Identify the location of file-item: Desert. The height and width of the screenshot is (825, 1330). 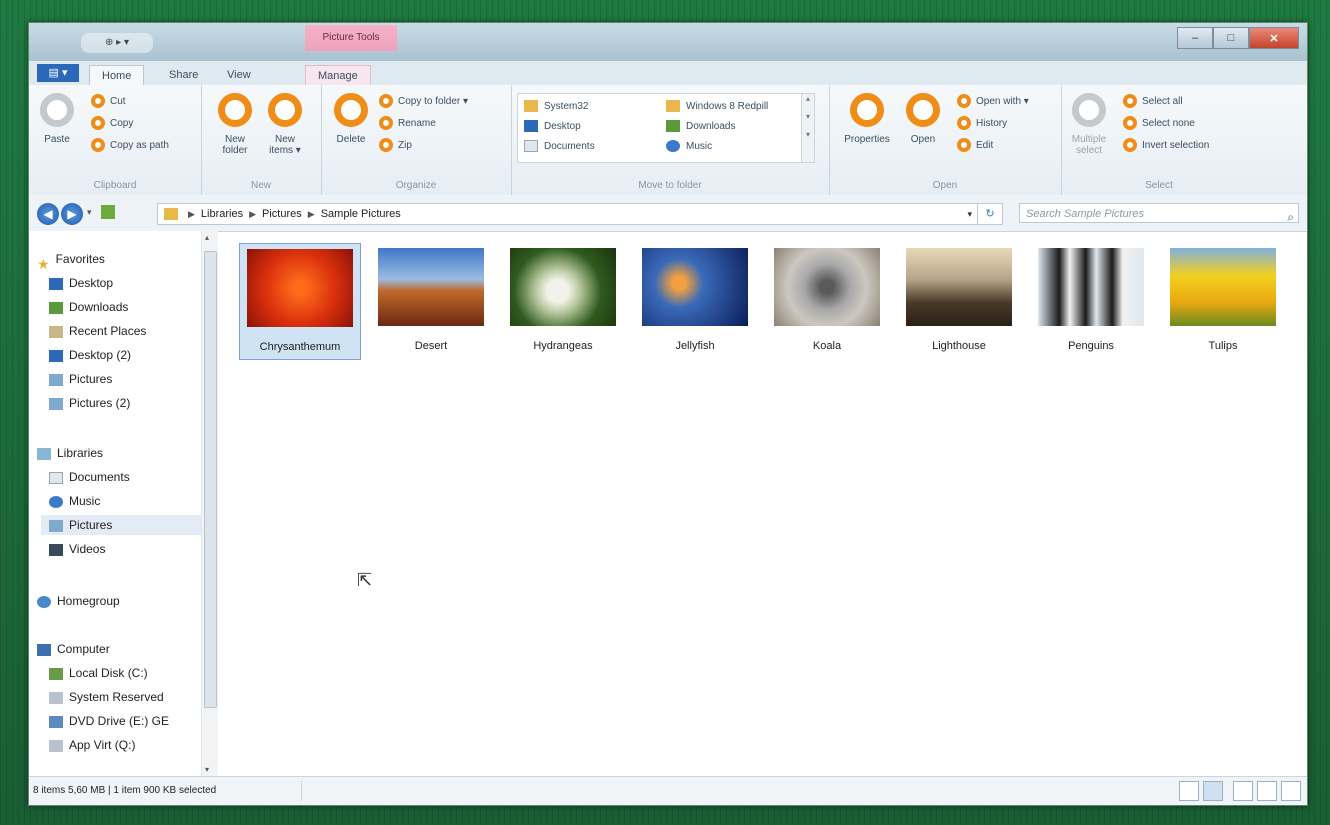
(431, 300).